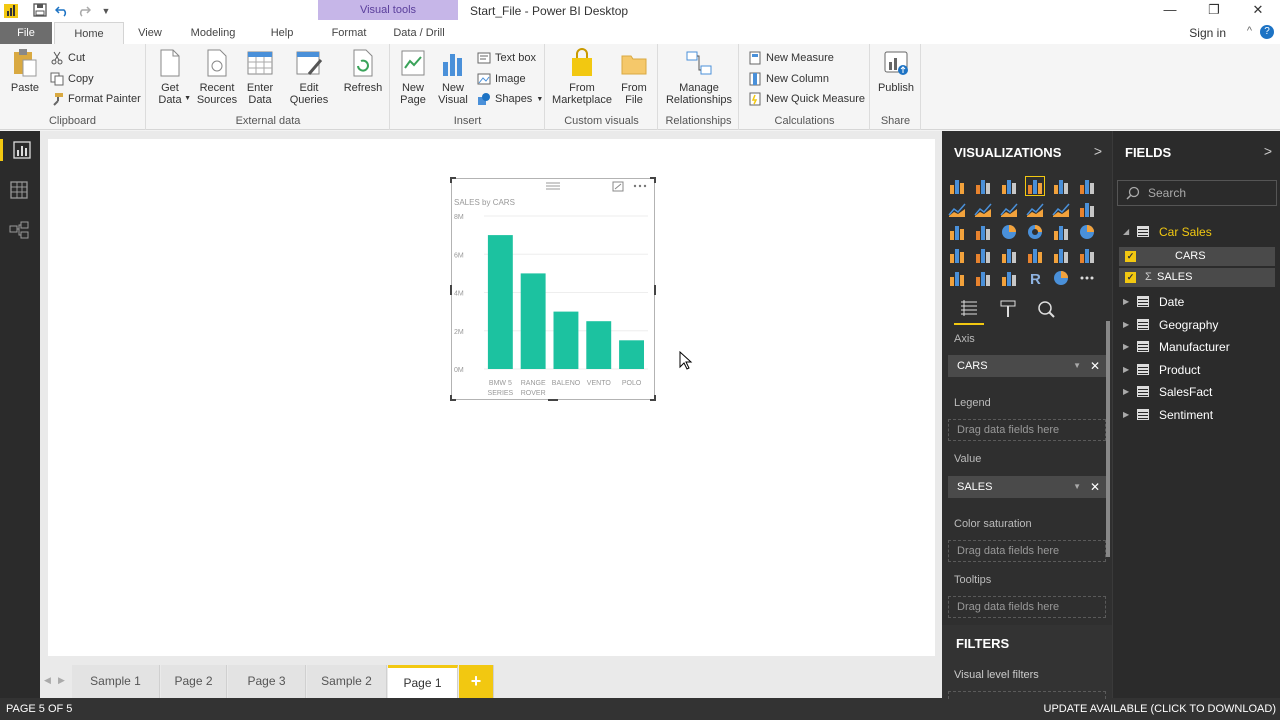 The width and height of the screenshot is (1280, 720). Describe the element at coordinates (1087, 278) in the screenshot. I see `more-visuals-icon` at that location.